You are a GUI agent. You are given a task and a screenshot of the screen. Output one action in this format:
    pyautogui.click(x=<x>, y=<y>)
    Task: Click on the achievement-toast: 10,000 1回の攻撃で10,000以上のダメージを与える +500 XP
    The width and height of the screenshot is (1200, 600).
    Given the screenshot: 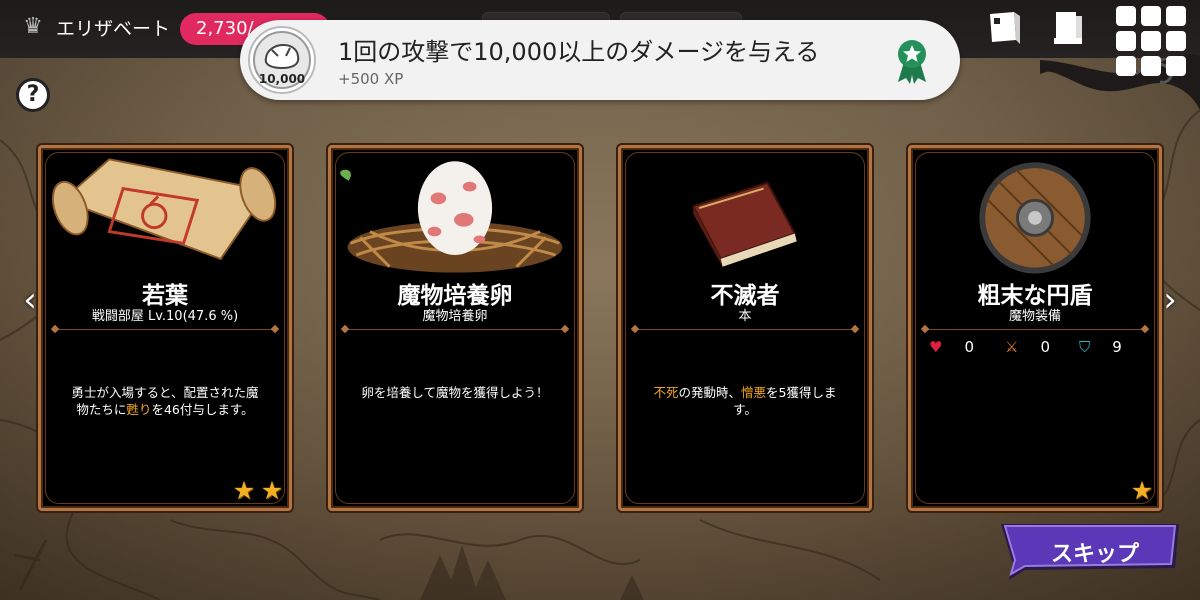 What is the action you would take?
    pyautogui.click(x=600, y=60)
    